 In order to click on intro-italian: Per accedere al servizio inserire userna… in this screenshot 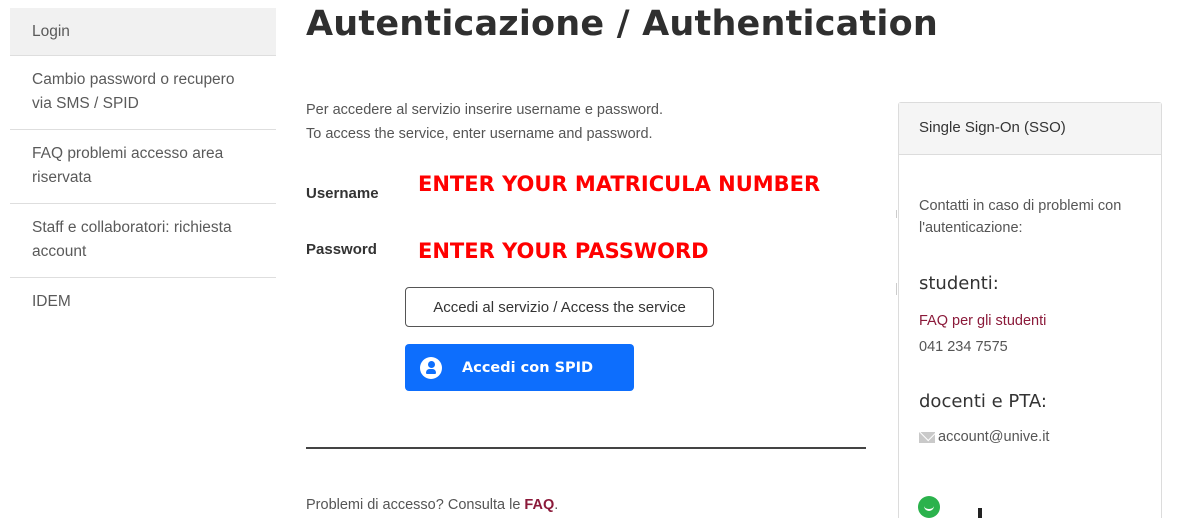, I will do `click(485, 110)`.